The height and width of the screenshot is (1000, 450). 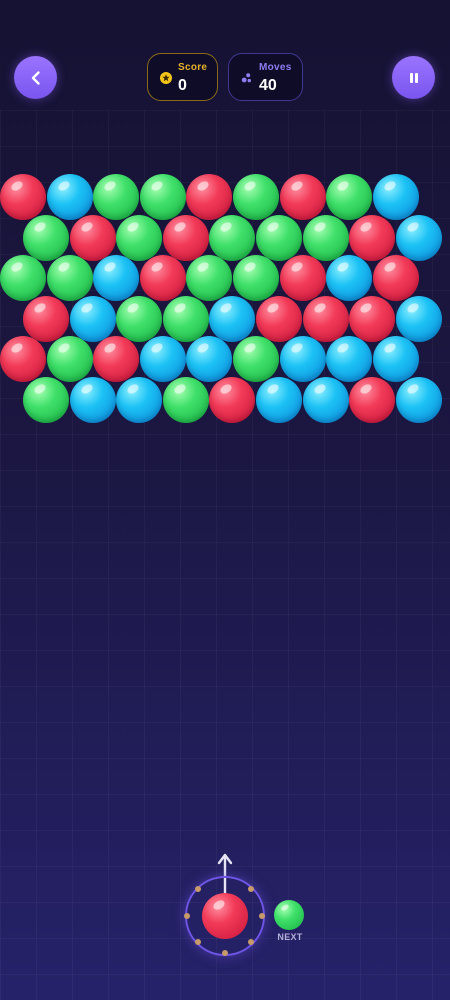 I want to click on current-bubble, so click(x=225, y=916).